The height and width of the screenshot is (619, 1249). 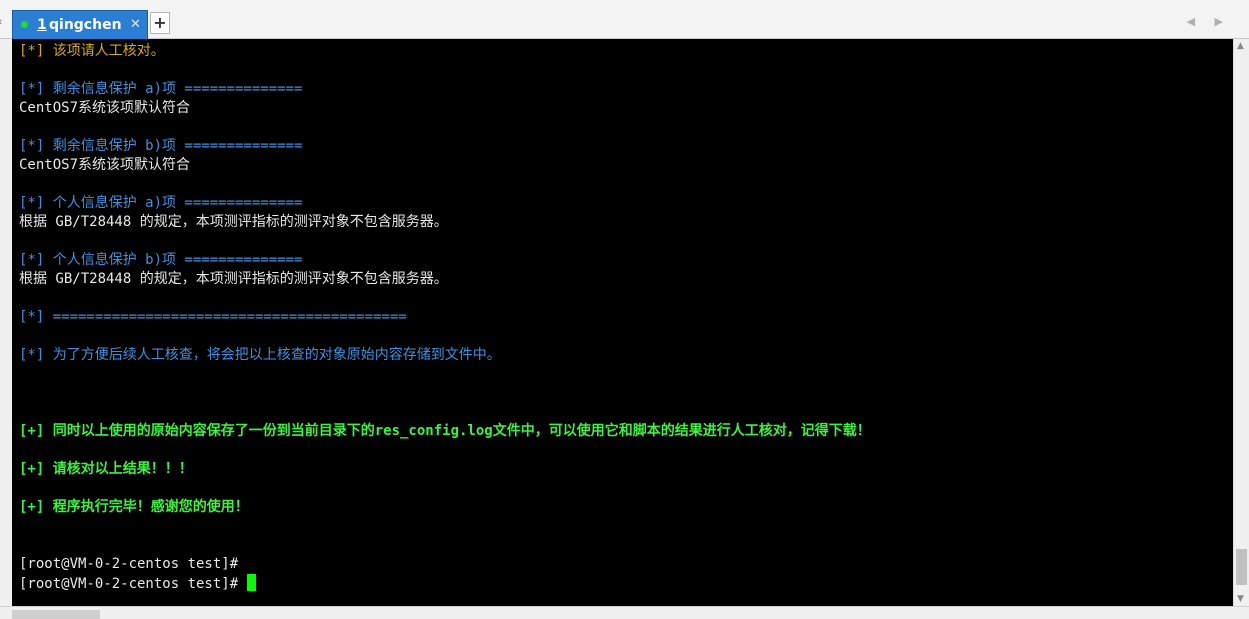 I want to click on tab-nav-arrows-icon: ◀ ▶, so click(x=1209, y=21).